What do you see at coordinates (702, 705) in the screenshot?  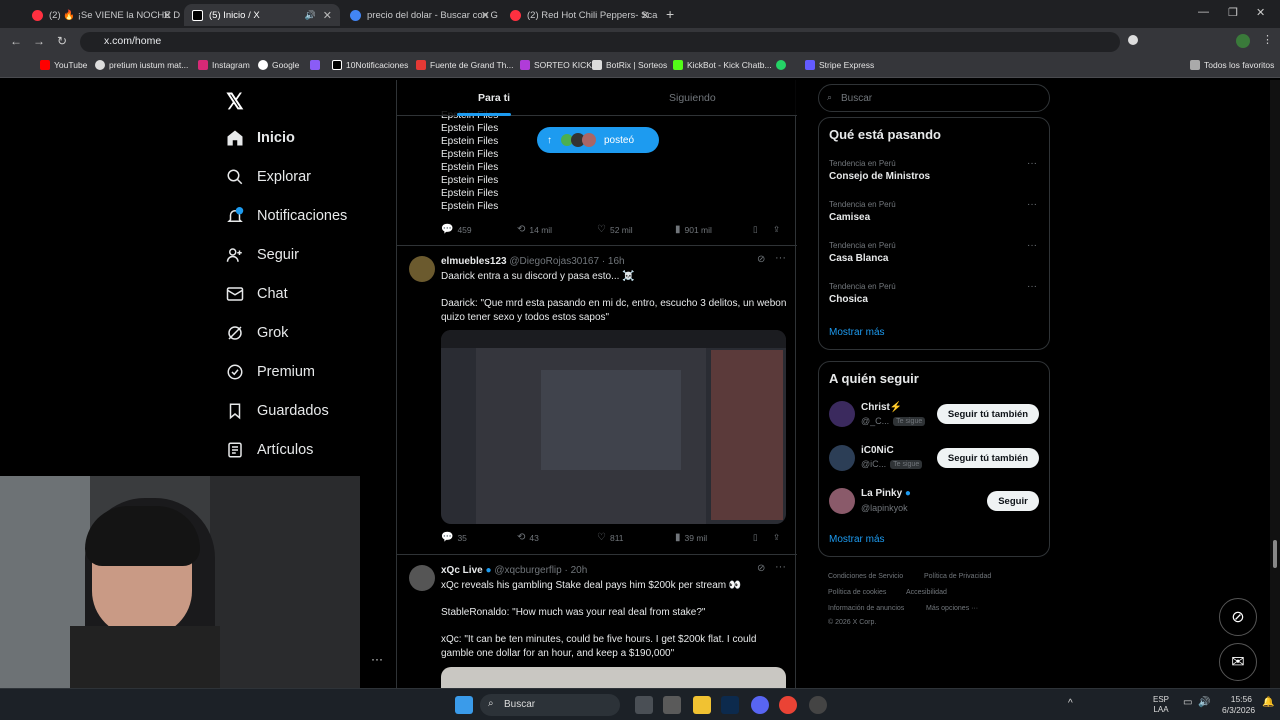 I see `file-explorer-icon` at bounding box center [702, 705].